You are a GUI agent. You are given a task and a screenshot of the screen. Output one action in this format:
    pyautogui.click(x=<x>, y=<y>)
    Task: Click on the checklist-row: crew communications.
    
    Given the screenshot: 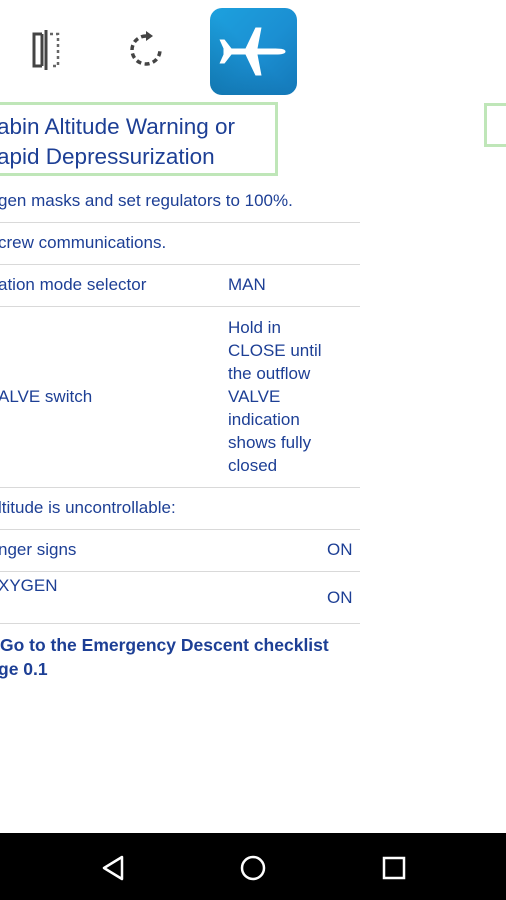 What is the action you would take?
    pyautogui.click(x=180, y=243)
    